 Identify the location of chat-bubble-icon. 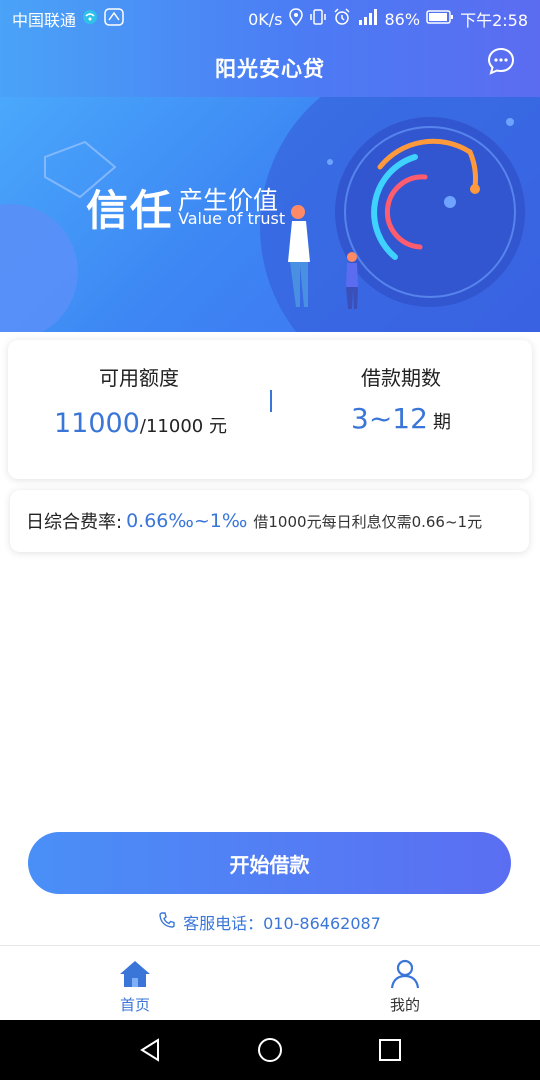
(501, 61).